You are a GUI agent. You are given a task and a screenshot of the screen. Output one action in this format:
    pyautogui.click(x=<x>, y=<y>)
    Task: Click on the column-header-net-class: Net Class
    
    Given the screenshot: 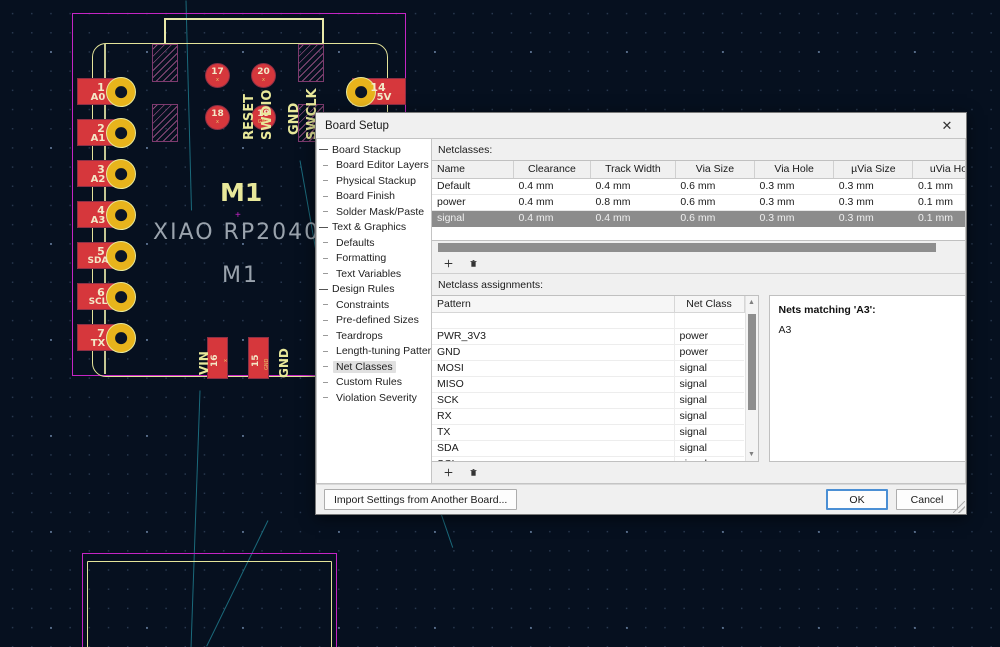 What is the action you would take?
    pyautogui.click(x=709, y=304)
    